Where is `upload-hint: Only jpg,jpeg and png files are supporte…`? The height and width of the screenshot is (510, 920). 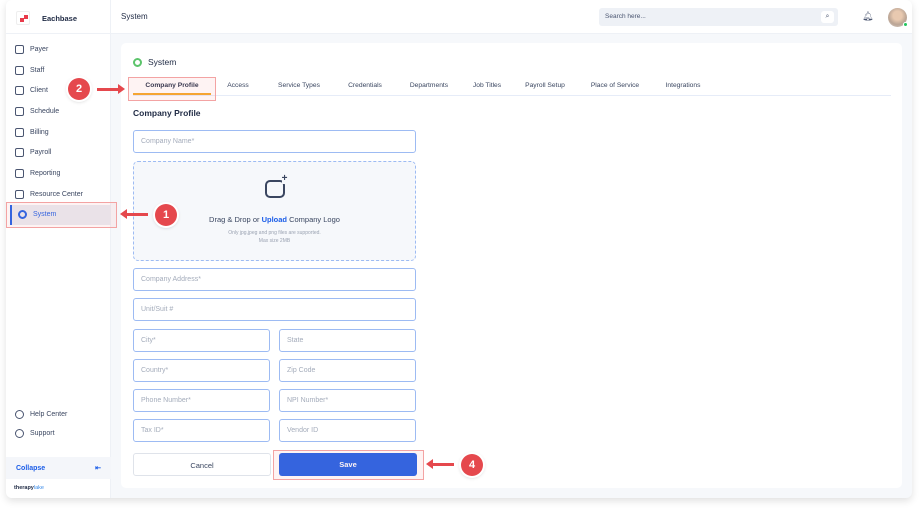
upload-hint: Only jpg,jpeg and png files are supporte… is located at coordinates (274, 237).